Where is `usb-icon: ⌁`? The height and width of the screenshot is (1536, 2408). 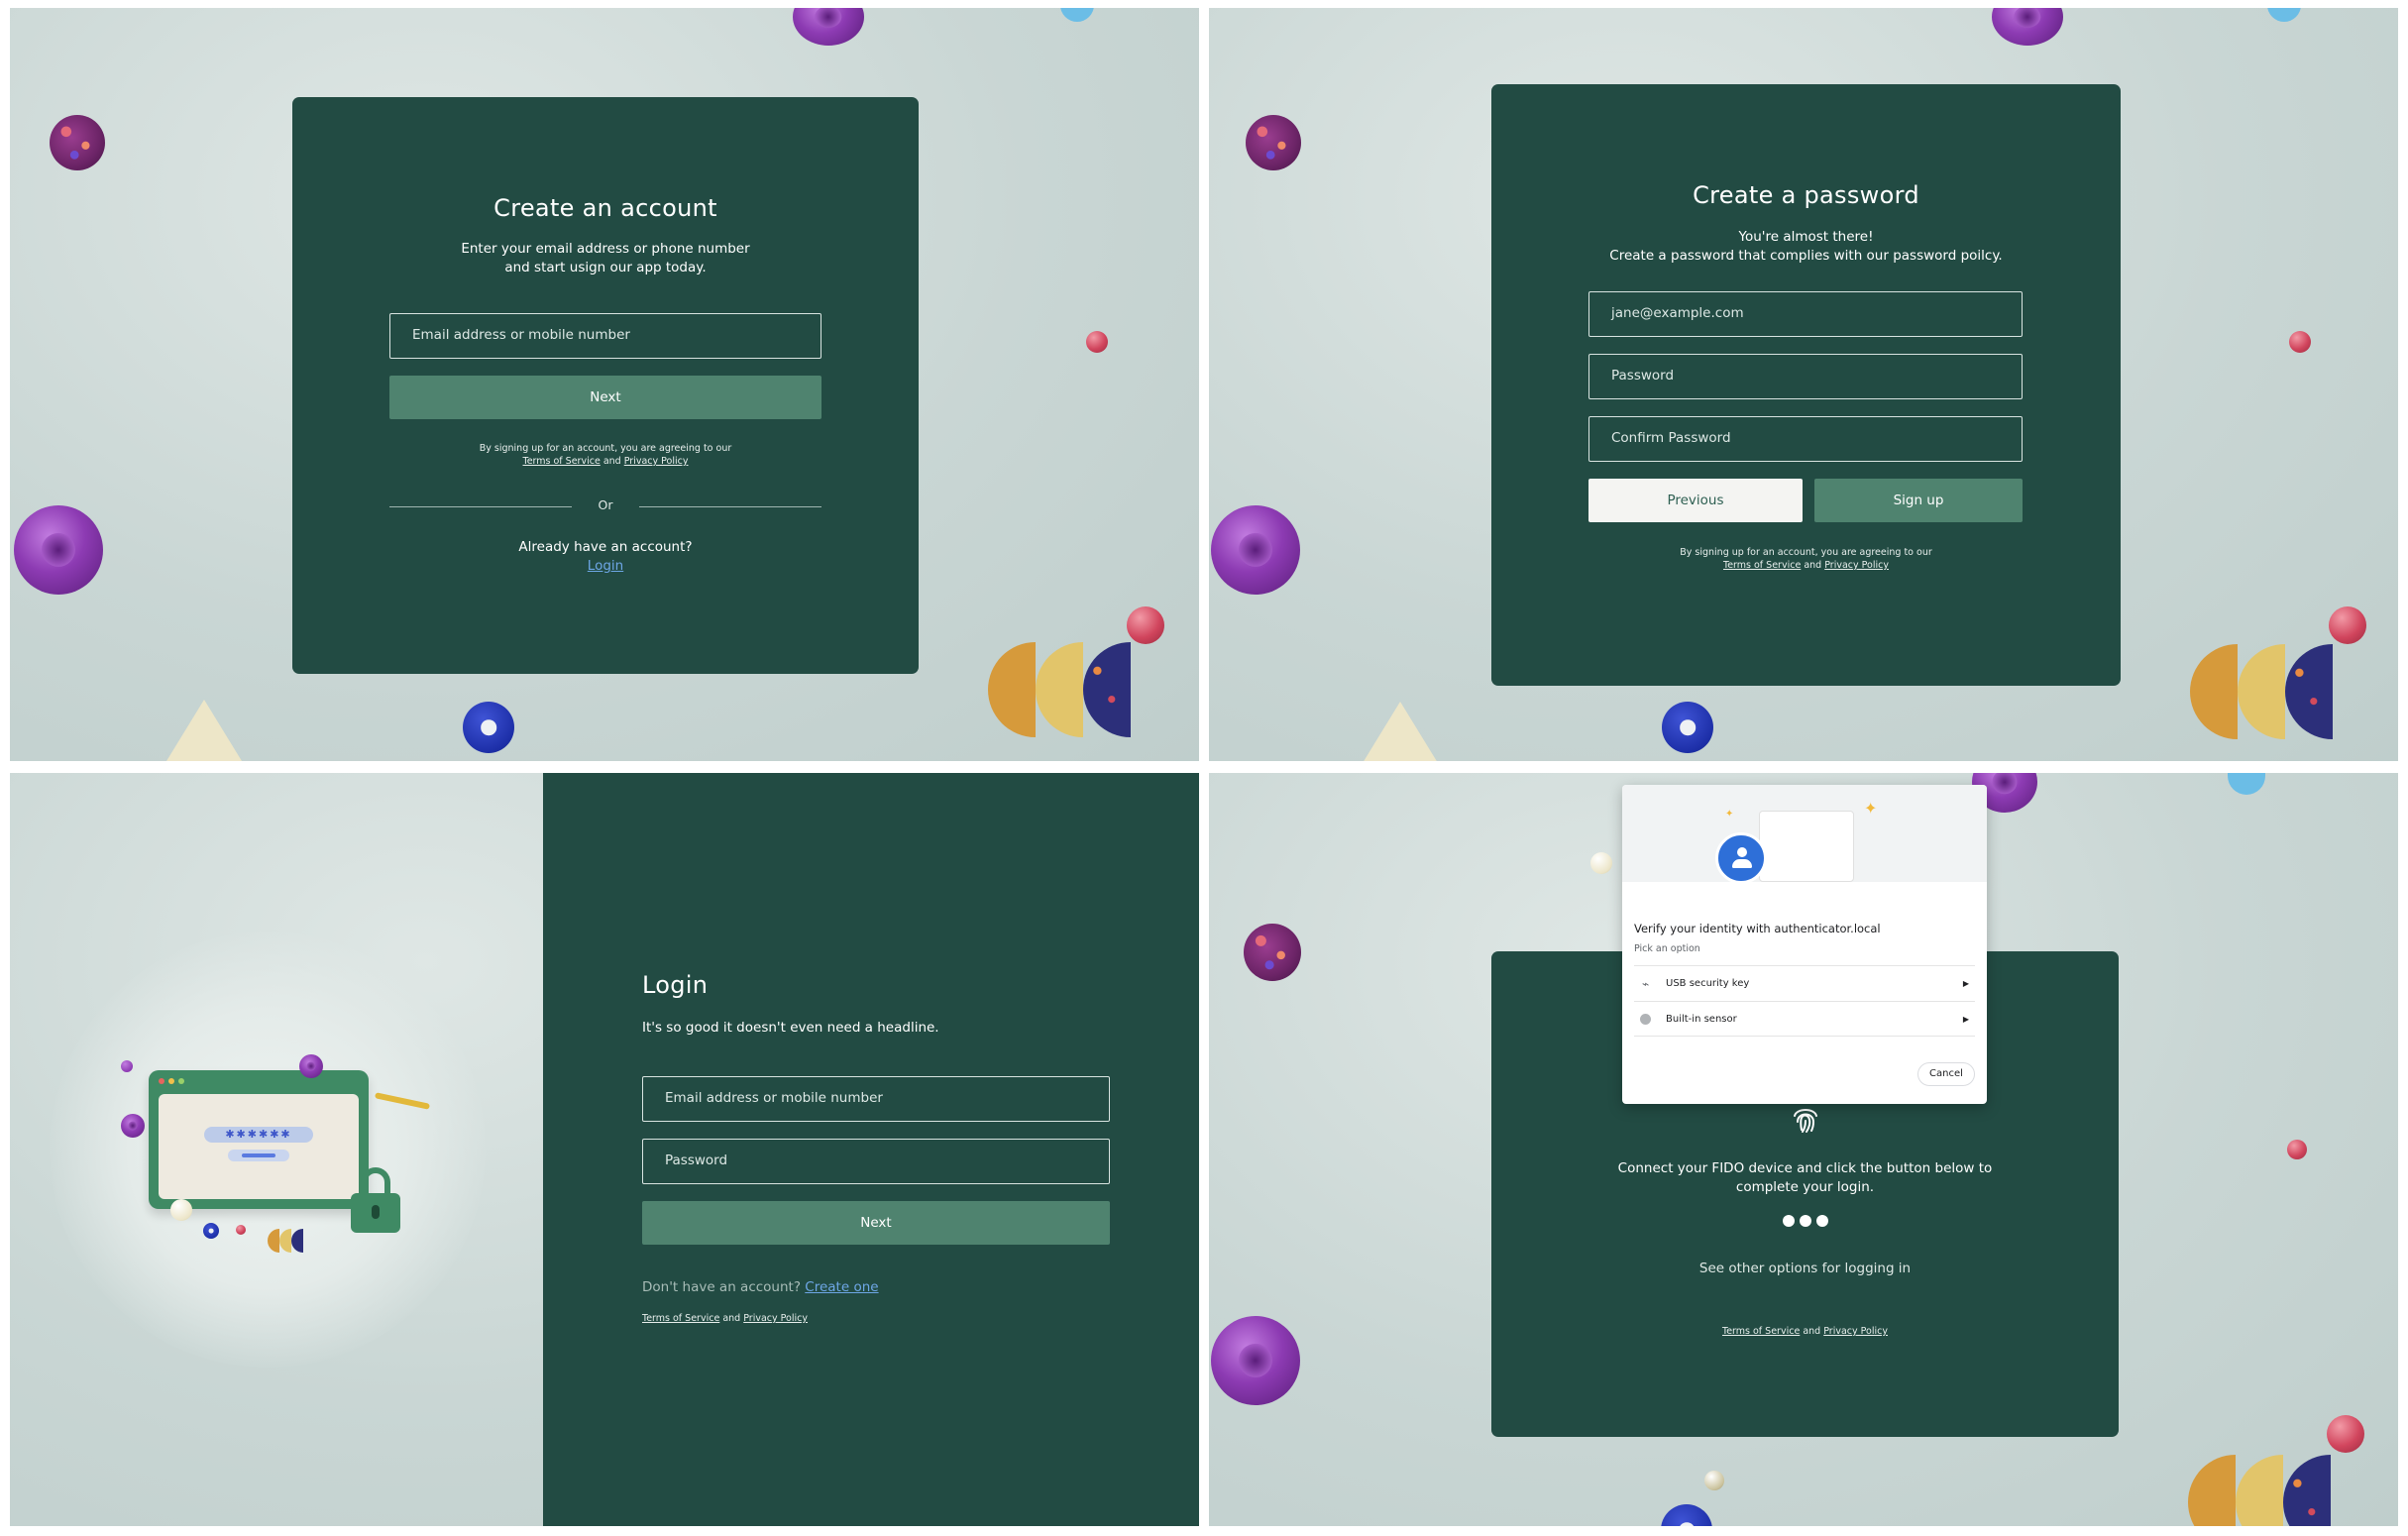 usb-icon: ⌁ is located at coordinates (1646, 984).